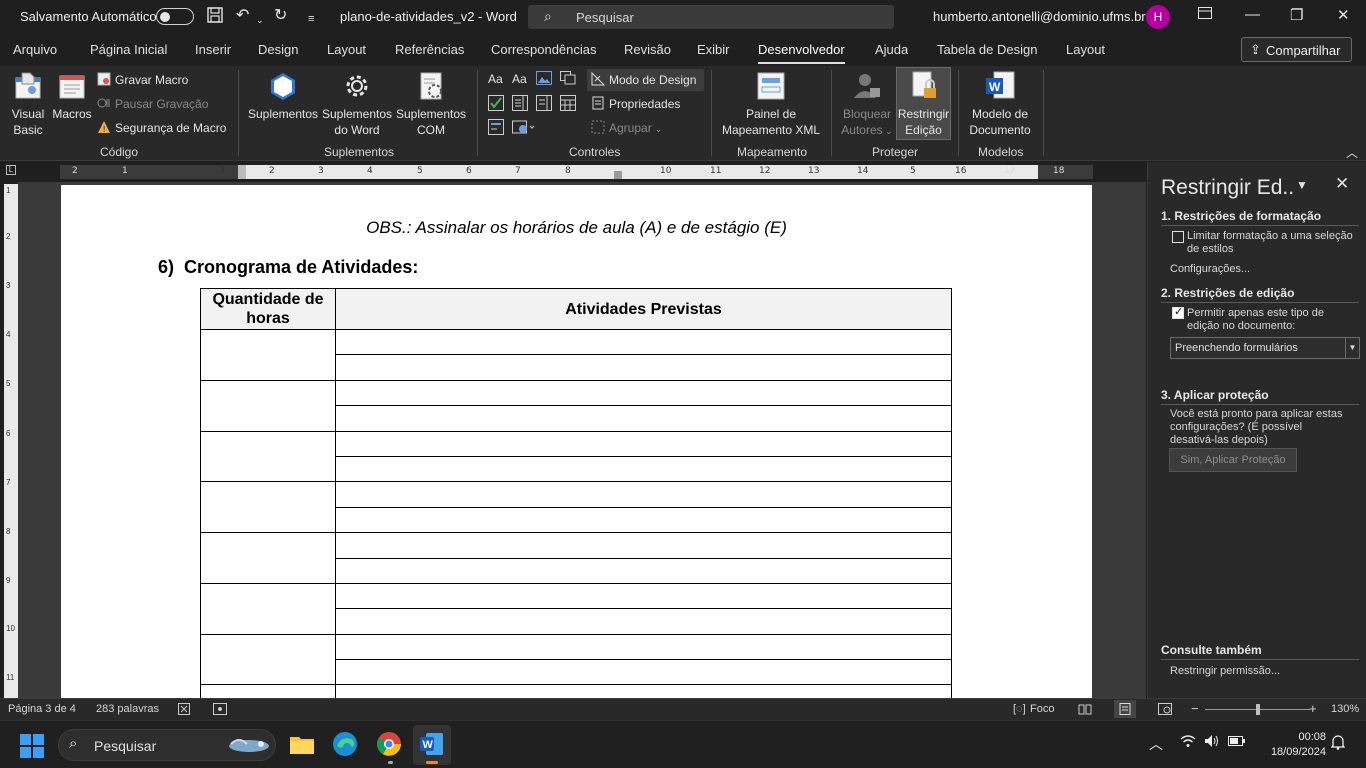  What do you see at coordinates (280, 16) in the screenshot?
I see `redo-icon: ↻` at bounding box center [280, 16].